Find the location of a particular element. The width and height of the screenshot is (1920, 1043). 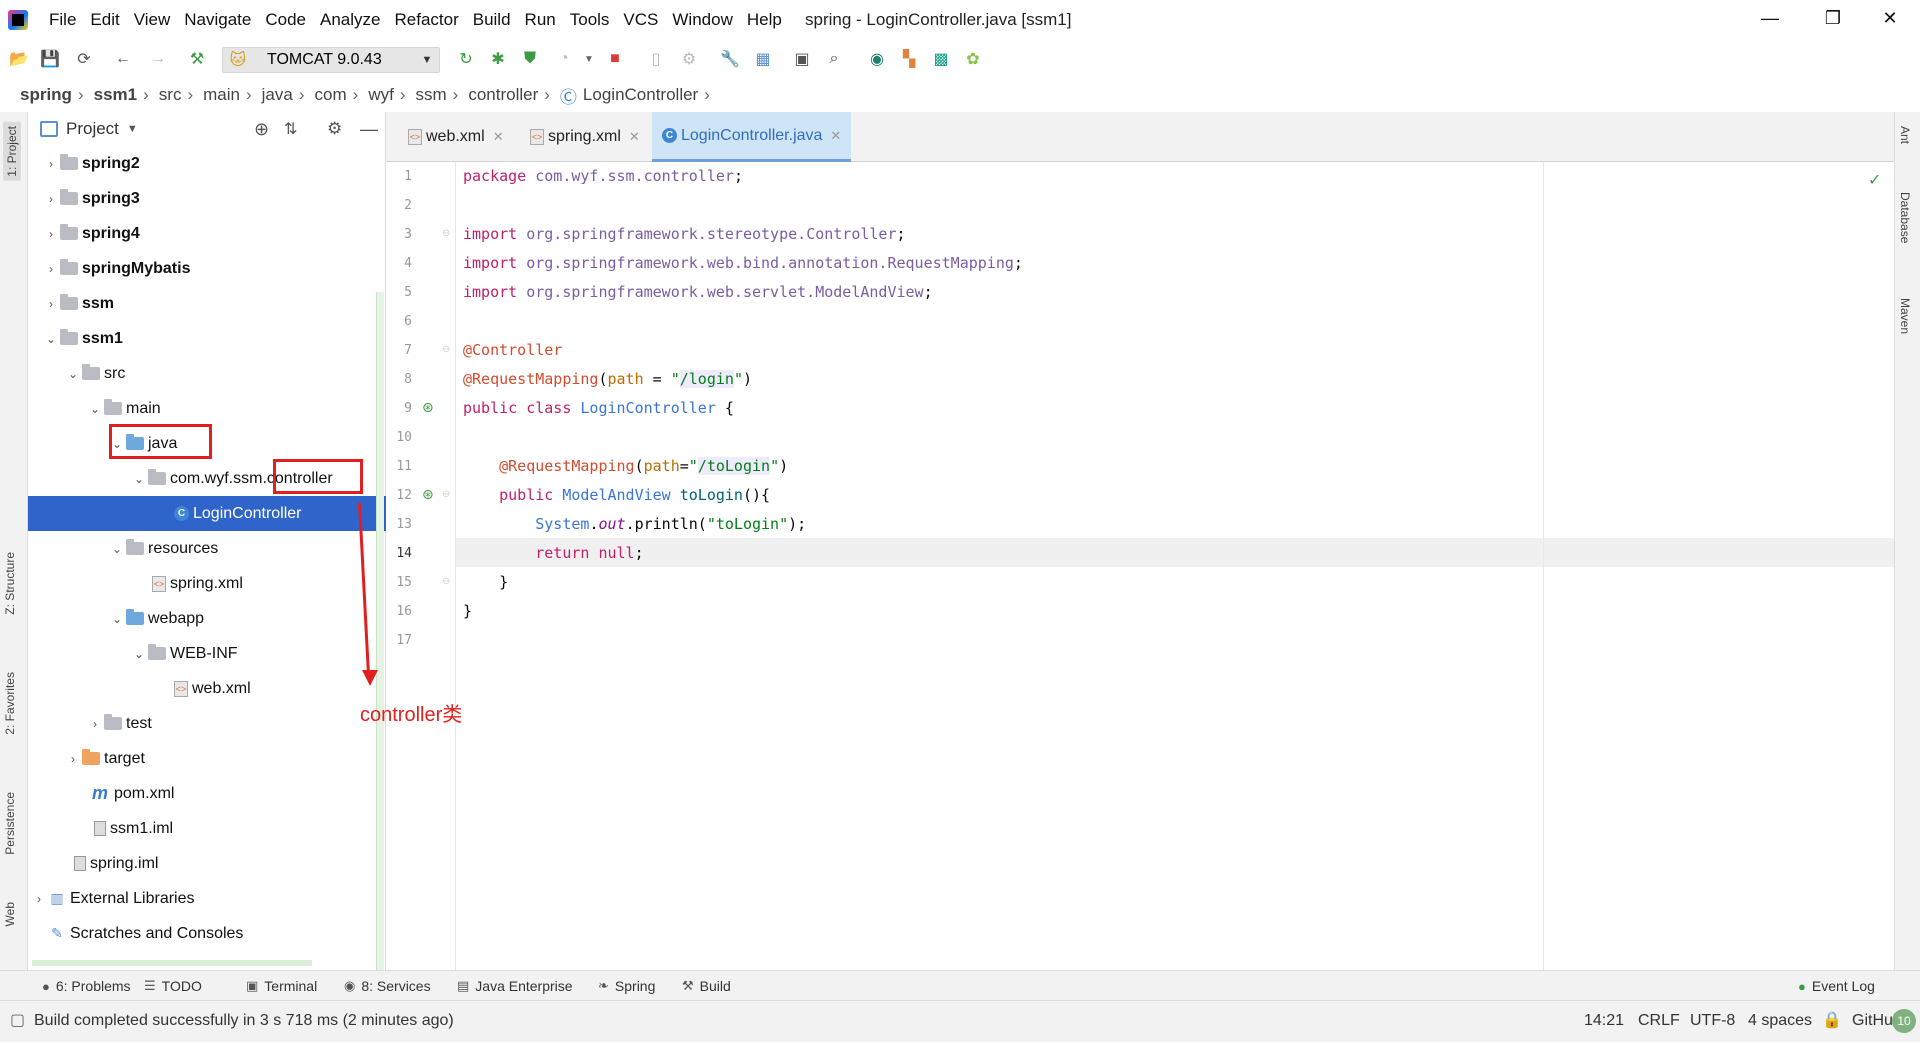

tree-item: ⌄ main is located at coordinates (207, 408).